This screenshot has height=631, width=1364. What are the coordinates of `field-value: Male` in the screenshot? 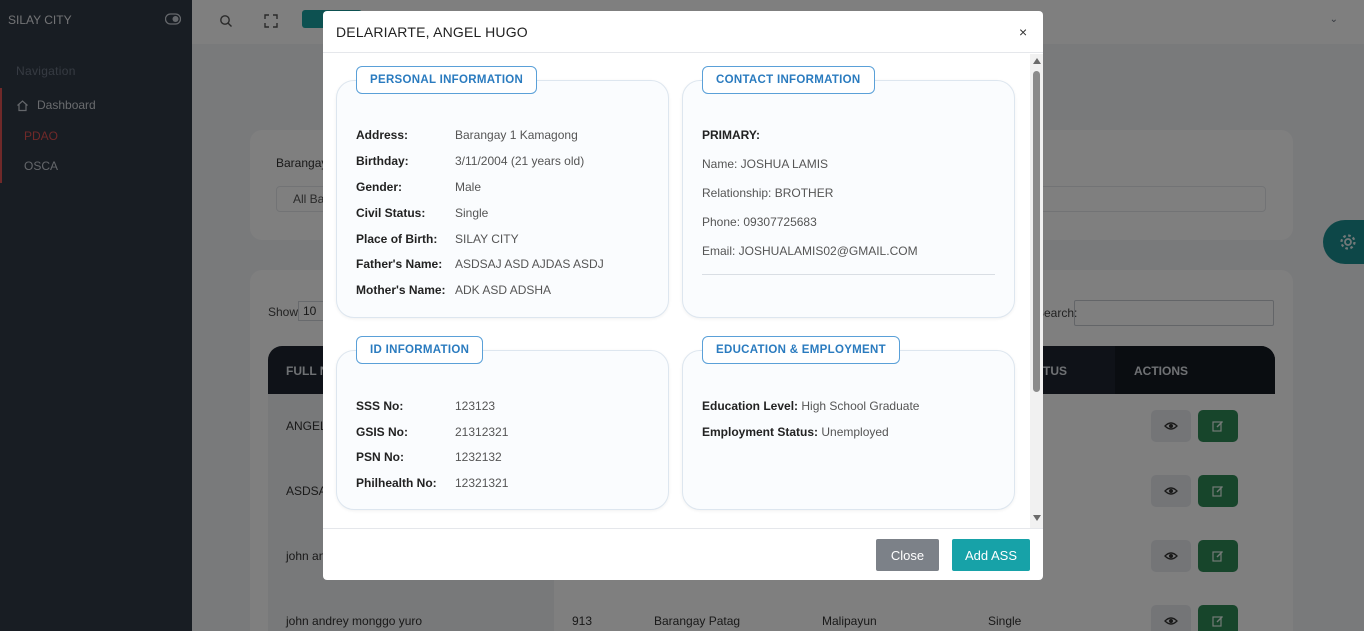 It's located at (468, 187).